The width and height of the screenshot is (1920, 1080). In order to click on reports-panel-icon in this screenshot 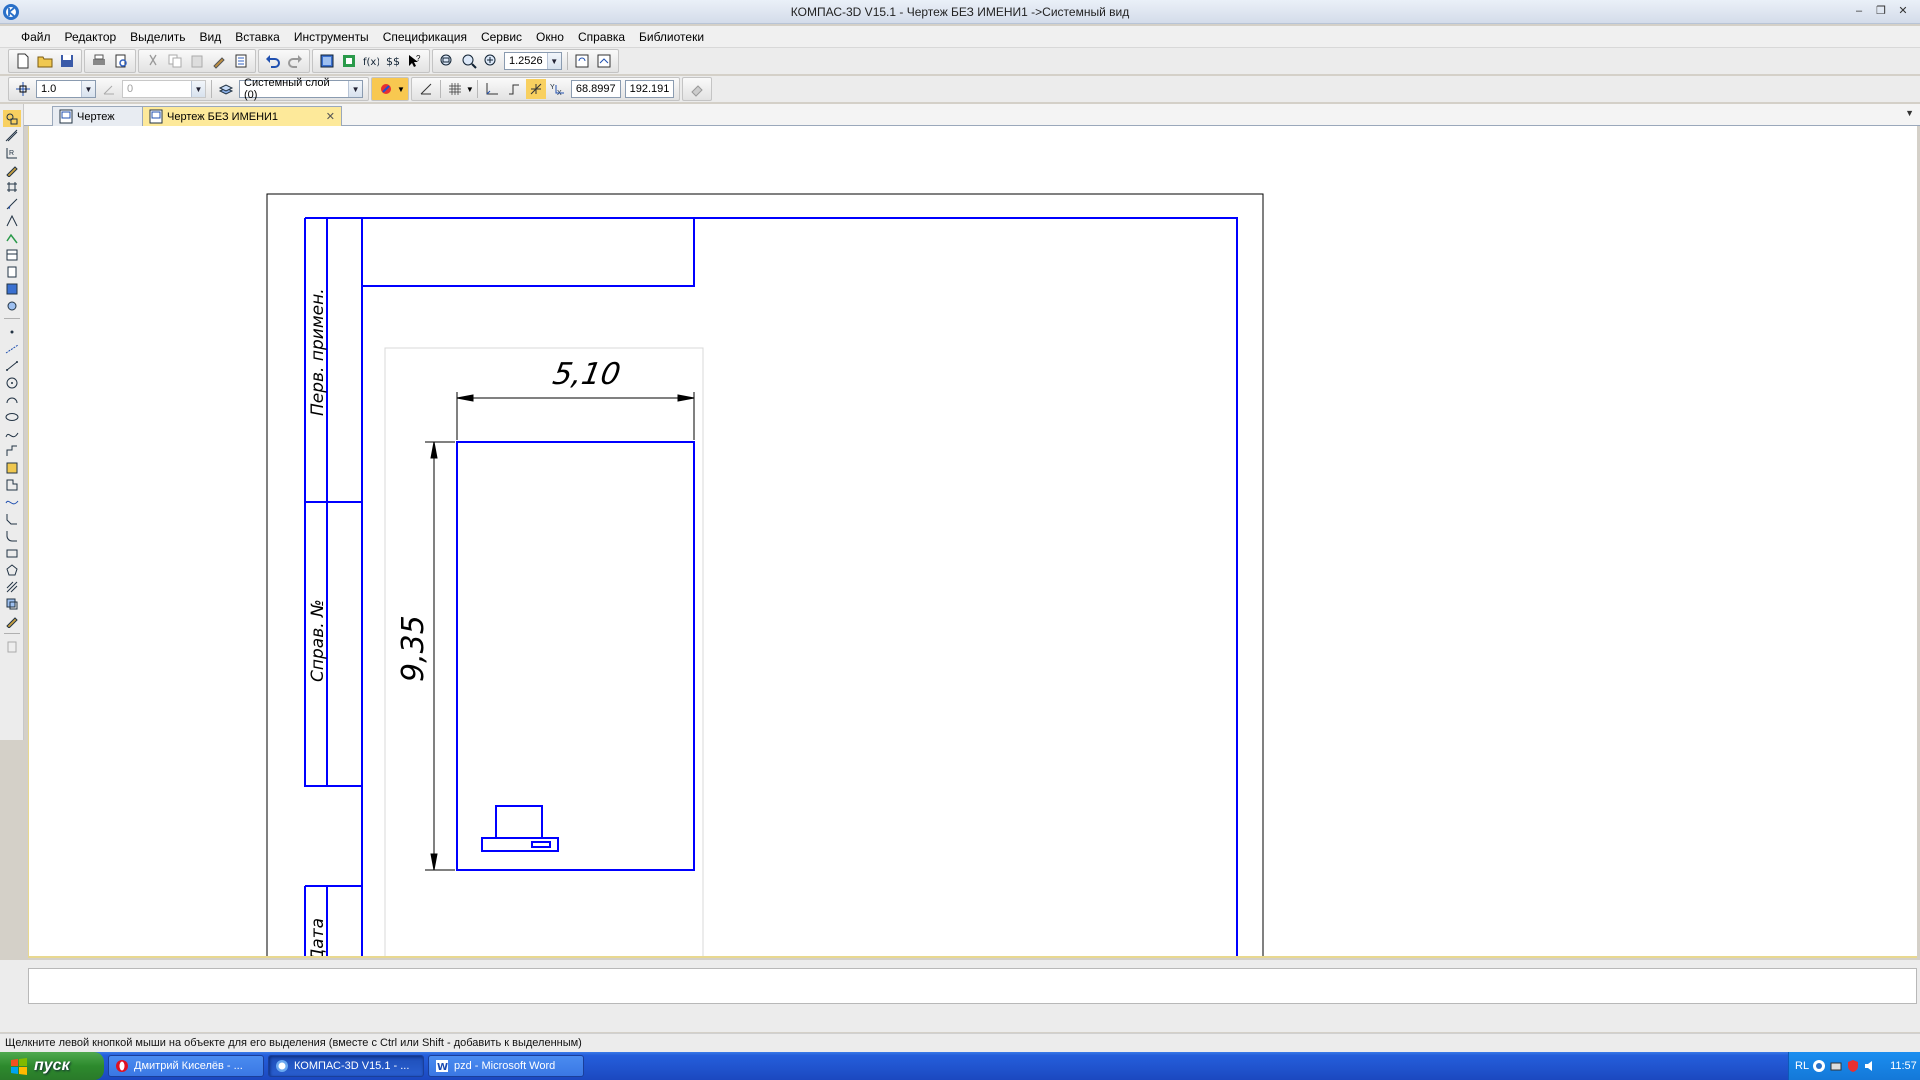, I will do `click(12, 271)`.